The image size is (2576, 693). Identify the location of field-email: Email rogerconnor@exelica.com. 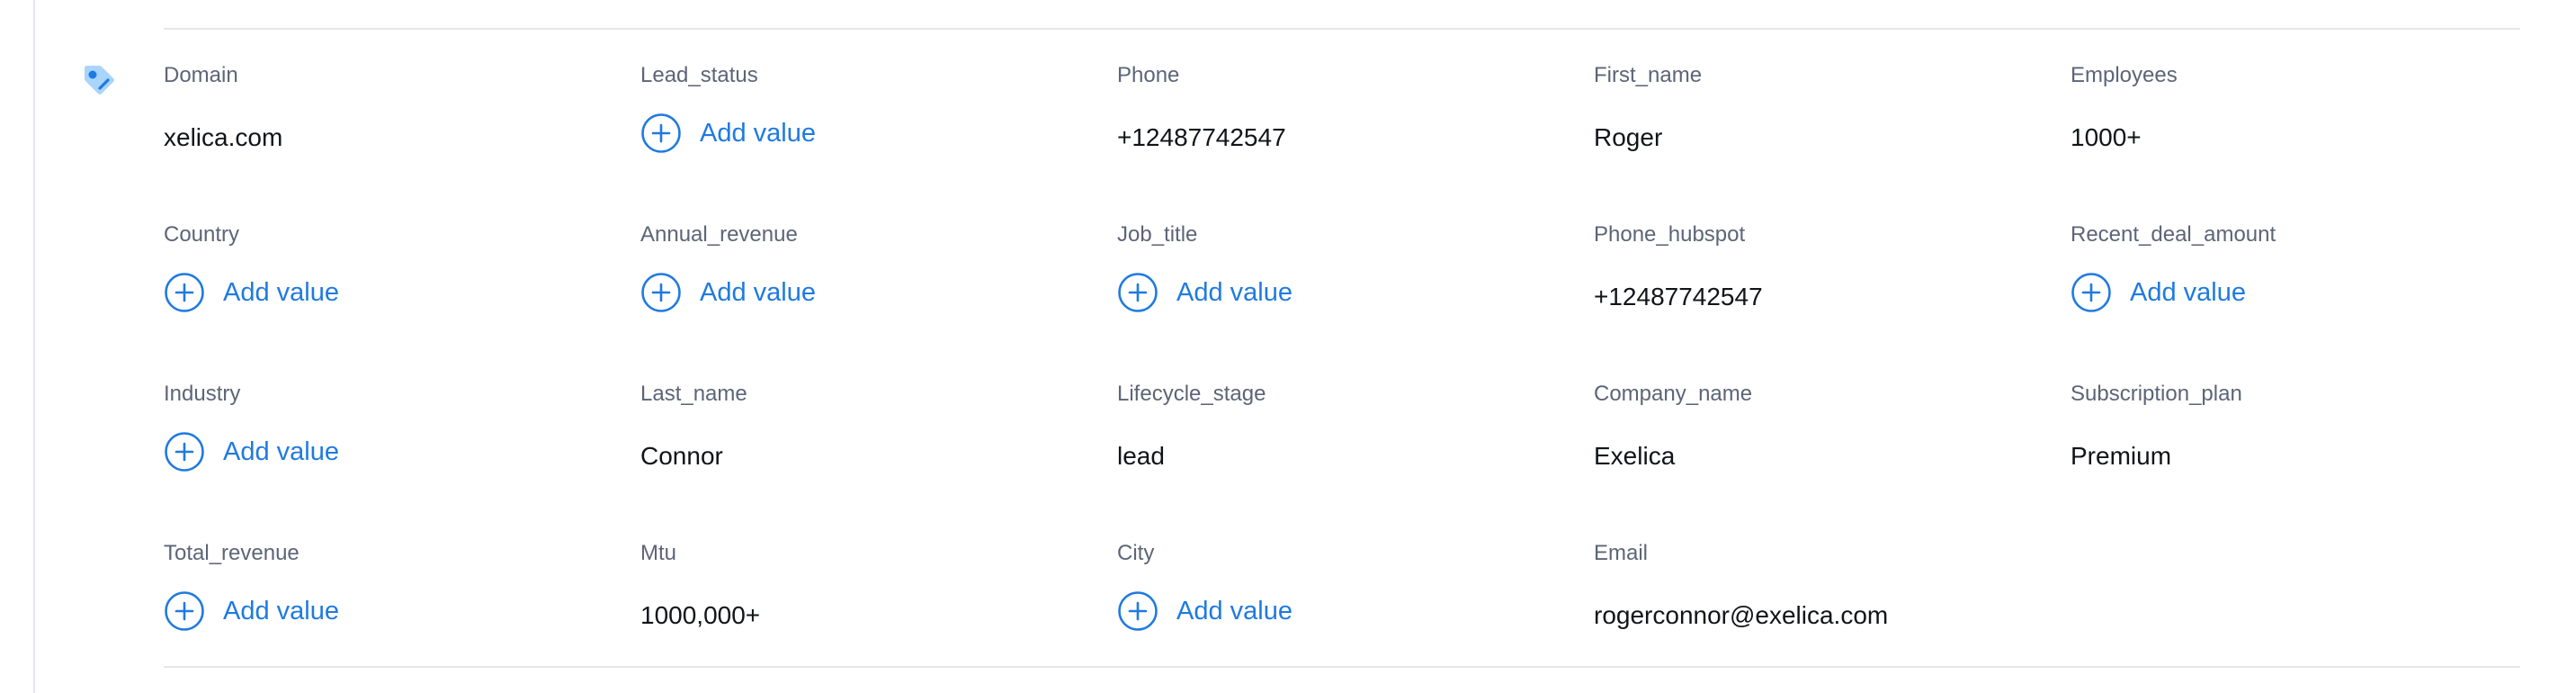
(1832, 614).